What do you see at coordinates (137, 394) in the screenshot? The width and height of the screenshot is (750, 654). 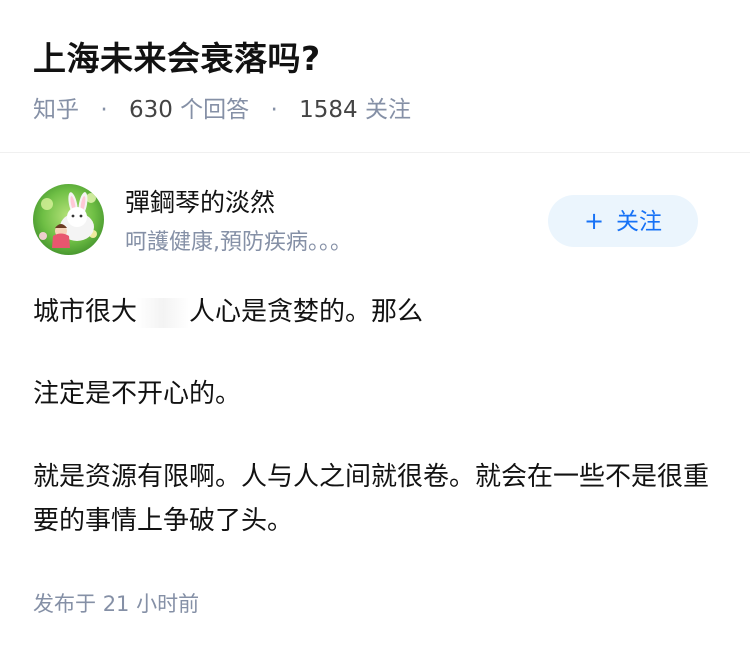 I see `answer-paragraph: 注定是不开心的。` at bounding box center [137, 394].